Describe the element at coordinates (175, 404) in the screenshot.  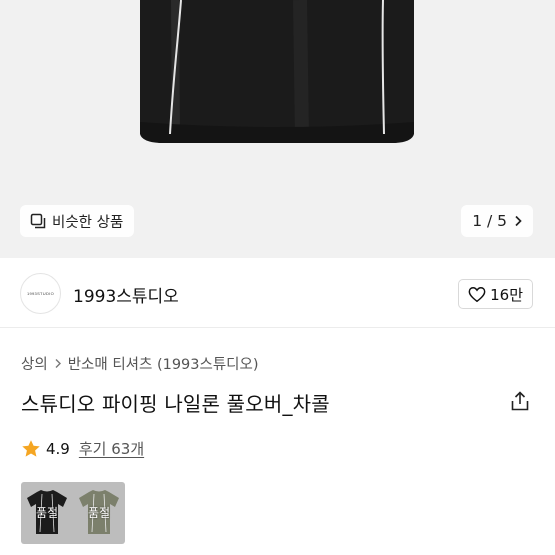
I see `product-title: 스튜디오 파이핑 나일론 풀오버_차콜` at that location.